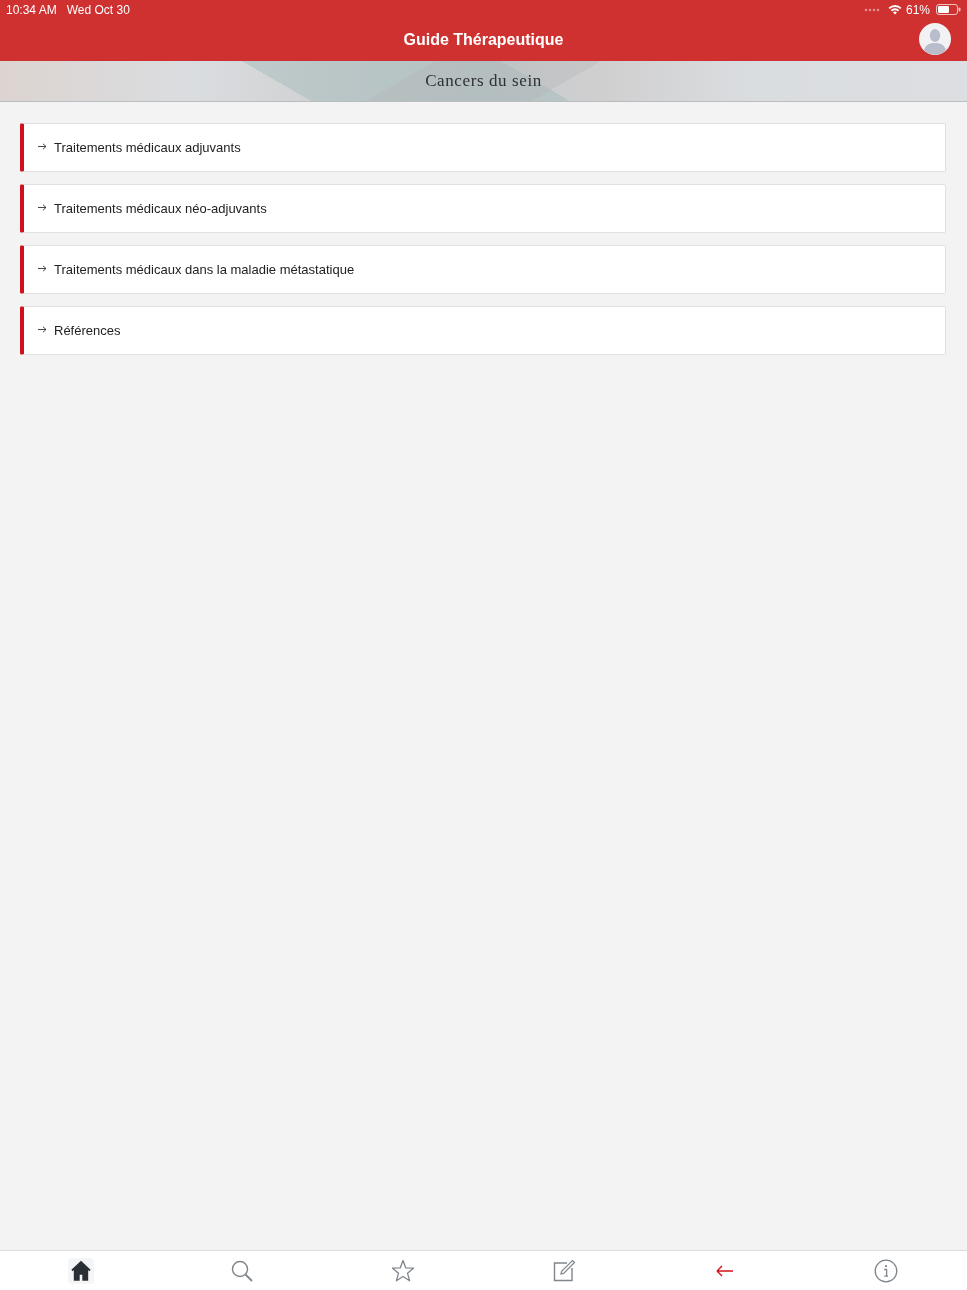 The height and width of the screenshot is (1290, 967). Describe the element at coordinates (31, 9) in the screenshot. I see `status-time: 10:34 AM` at that location.